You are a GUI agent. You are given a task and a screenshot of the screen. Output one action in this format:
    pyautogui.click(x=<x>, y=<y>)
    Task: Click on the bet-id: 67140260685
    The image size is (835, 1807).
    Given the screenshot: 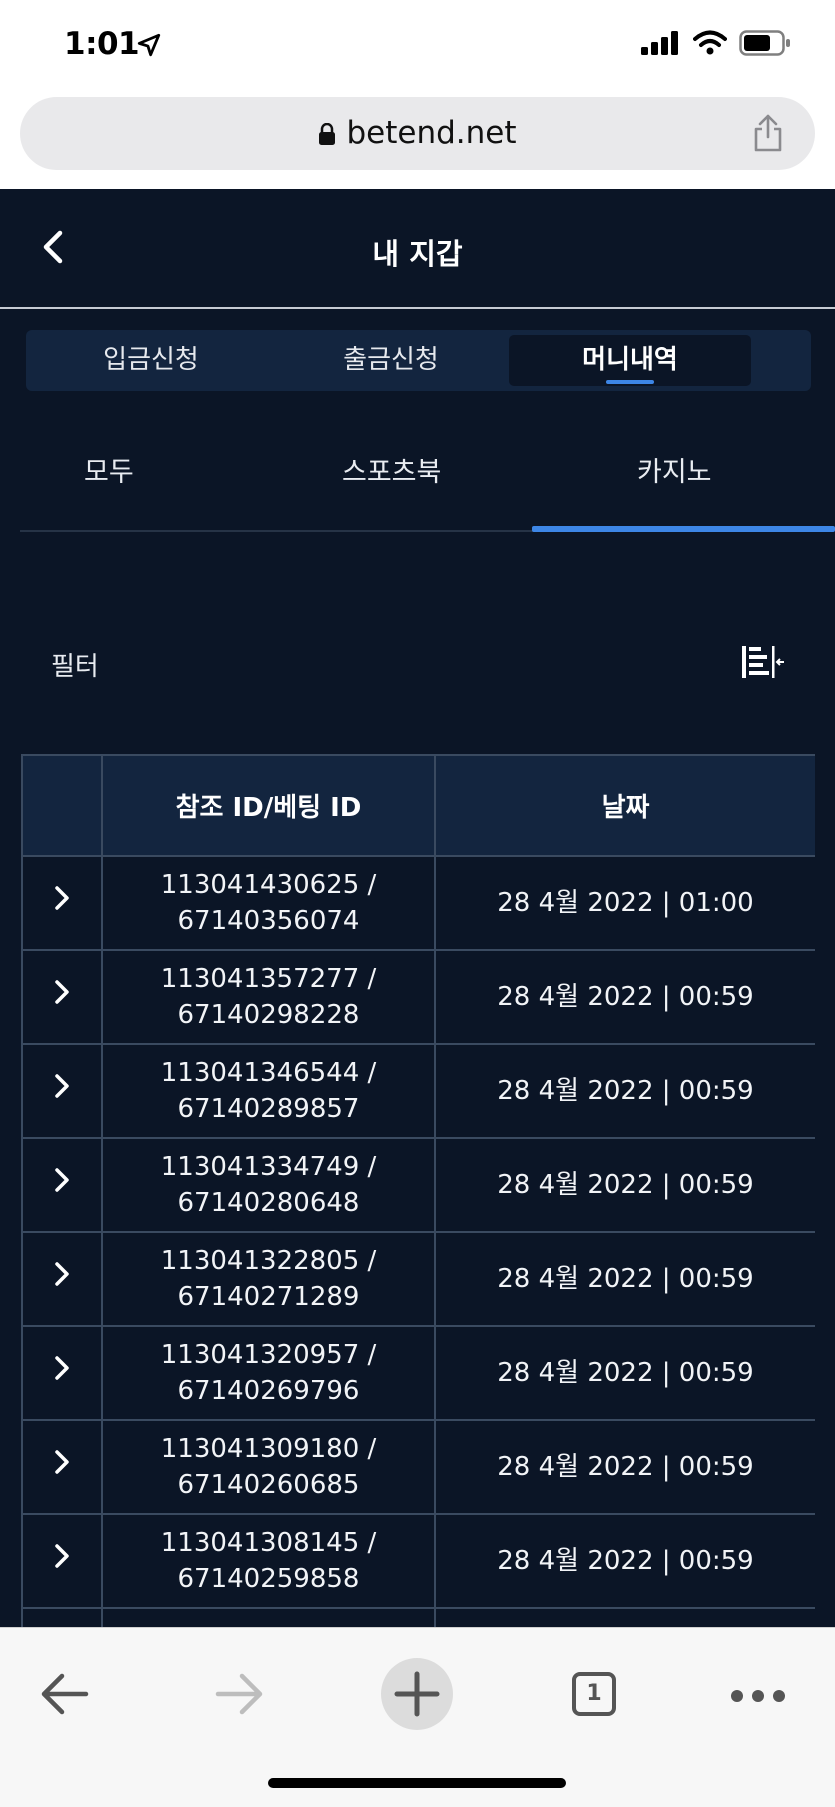 What is the action you would take?
    pyautogui.click(x=268, y=1485)
    